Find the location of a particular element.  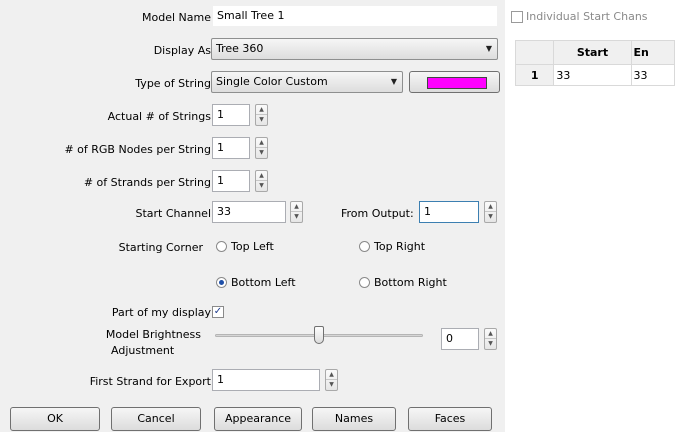

checkmark-icon: ✓ is located at coordinates (218, 311).